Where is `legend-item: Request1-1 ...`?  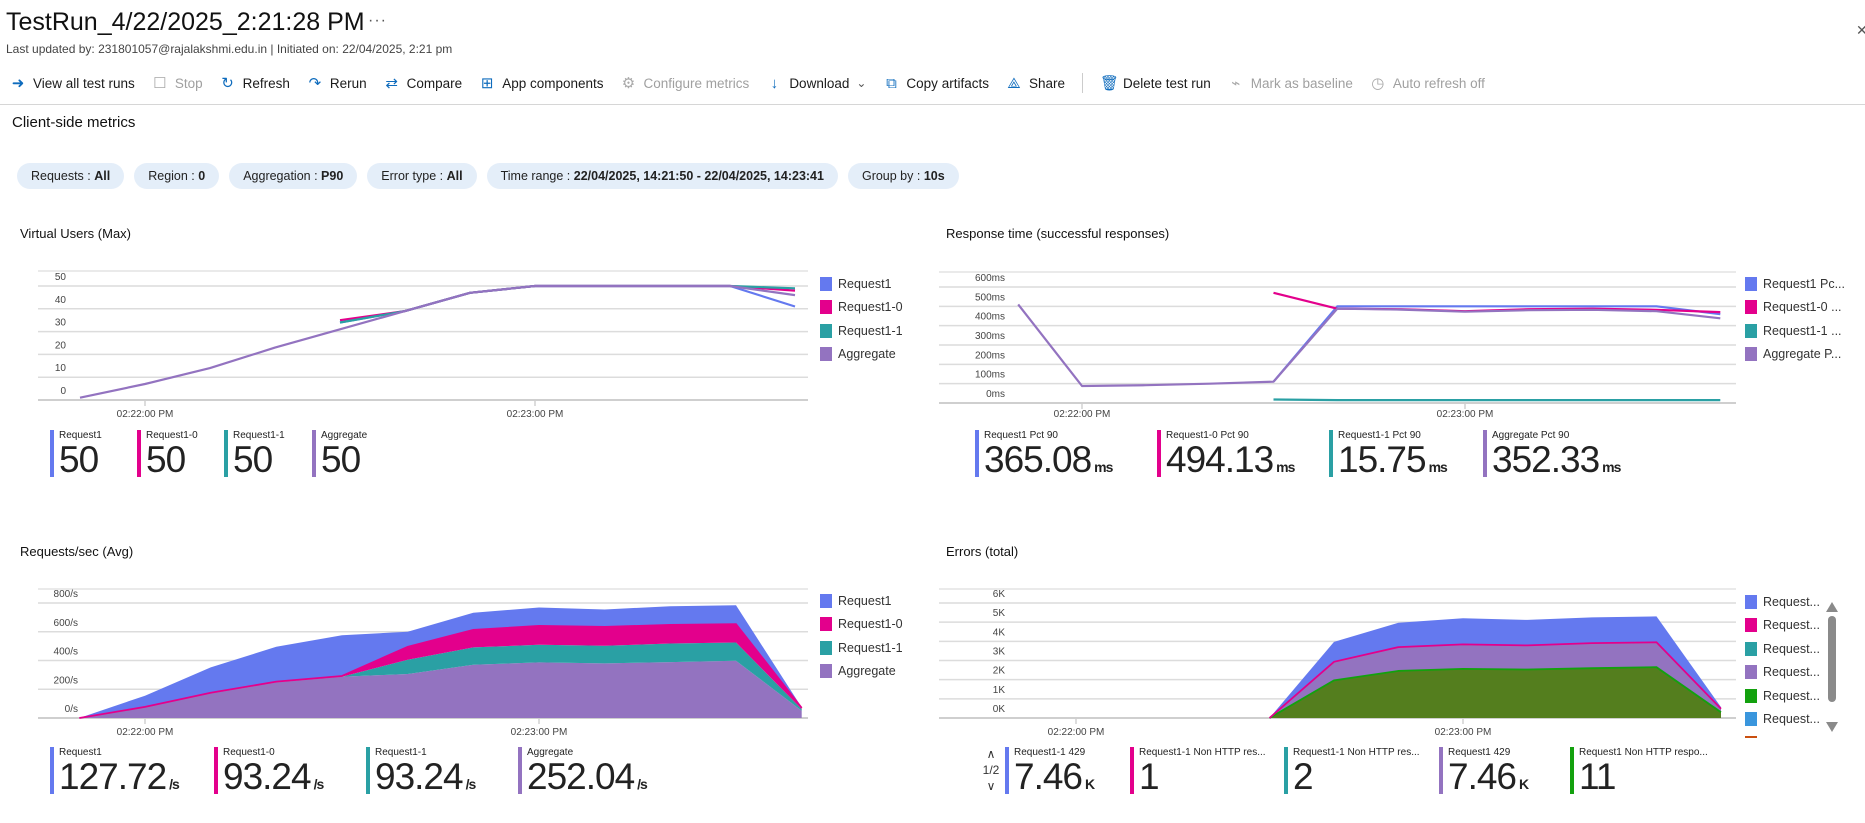
legend-item: Request1-1 ... is located at coordinates (1795, 331).